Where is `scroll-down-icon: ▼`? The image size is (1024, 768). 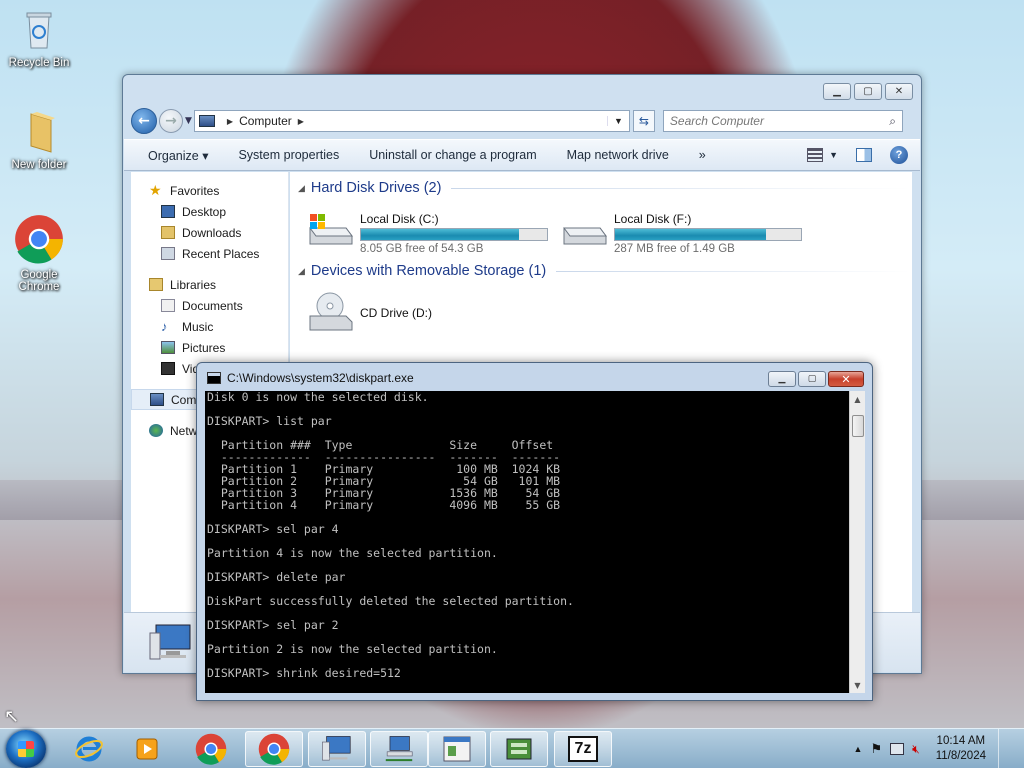
scroll-down-icon: ▼ is located at coordinates (857, 685).